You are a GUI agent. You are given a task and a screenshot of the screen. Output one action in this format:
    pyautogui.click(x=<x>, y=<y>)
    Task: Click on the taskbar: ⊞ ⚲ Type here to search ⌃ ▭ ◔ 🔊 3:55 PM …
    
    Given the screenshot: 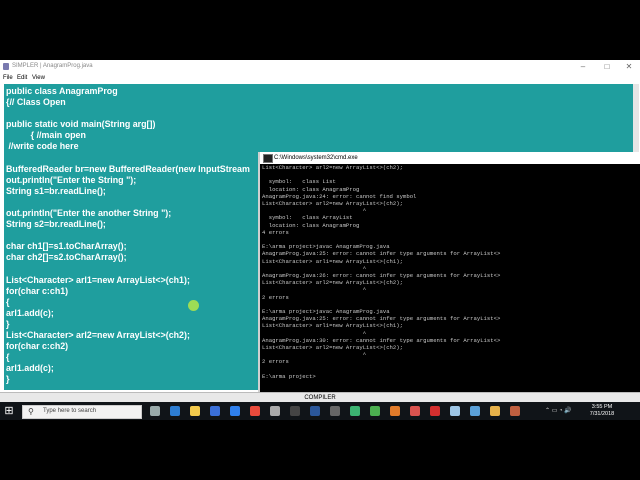 What is the action you would take?
    pyautogui.click(x=320, y=411)
    